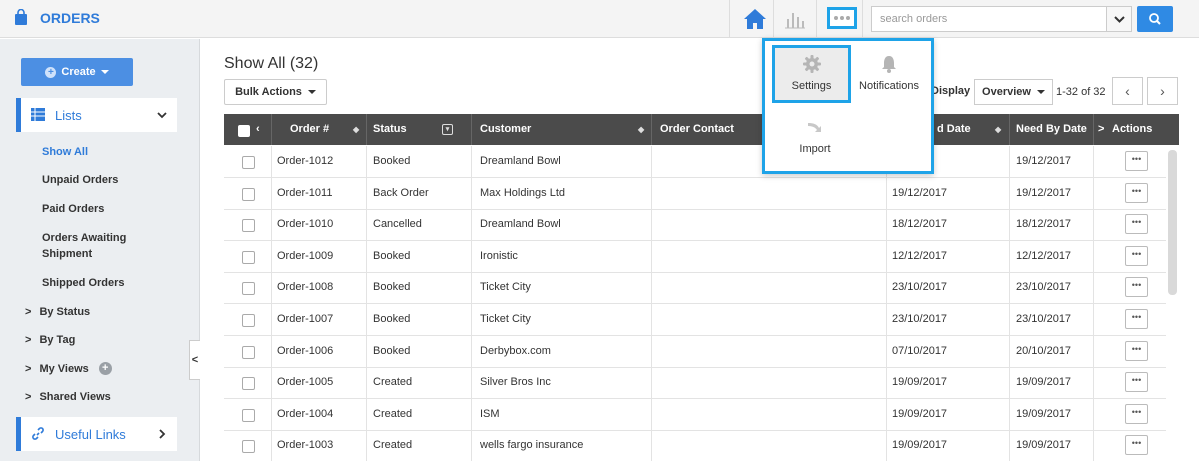 The image size is (1199, 461). What do you see at coordinates (77, 72) in the screenshot?
I see `create-button: + Create` at bounding box center [77, 72].